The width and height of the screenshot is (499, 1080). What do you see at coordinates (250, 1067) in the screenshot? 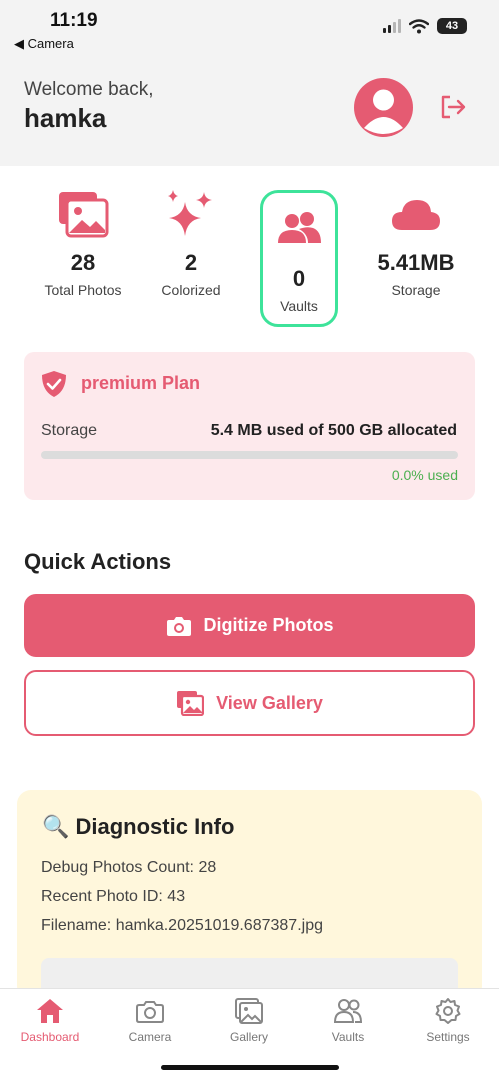
I see `home-indicator` at bounding box center [250, 1067].